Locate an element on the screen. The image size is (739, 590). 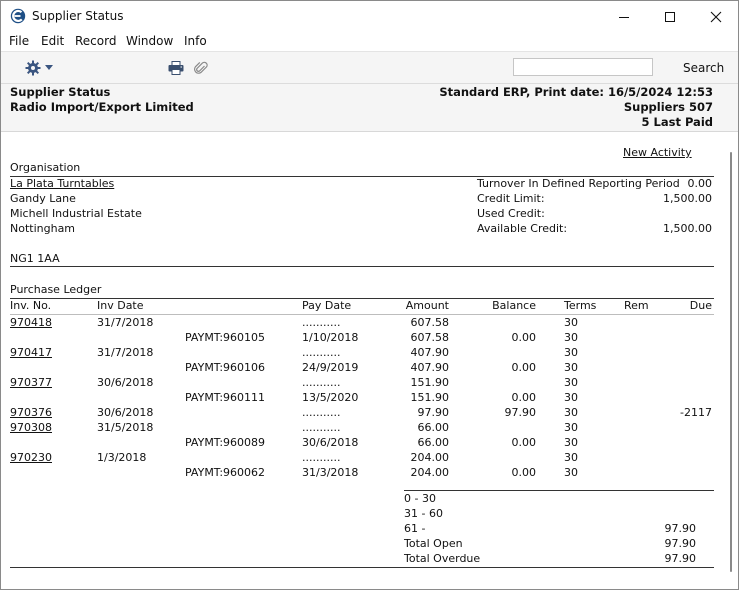
new-activity-link: New Activity is located at coordinates (657, 152).